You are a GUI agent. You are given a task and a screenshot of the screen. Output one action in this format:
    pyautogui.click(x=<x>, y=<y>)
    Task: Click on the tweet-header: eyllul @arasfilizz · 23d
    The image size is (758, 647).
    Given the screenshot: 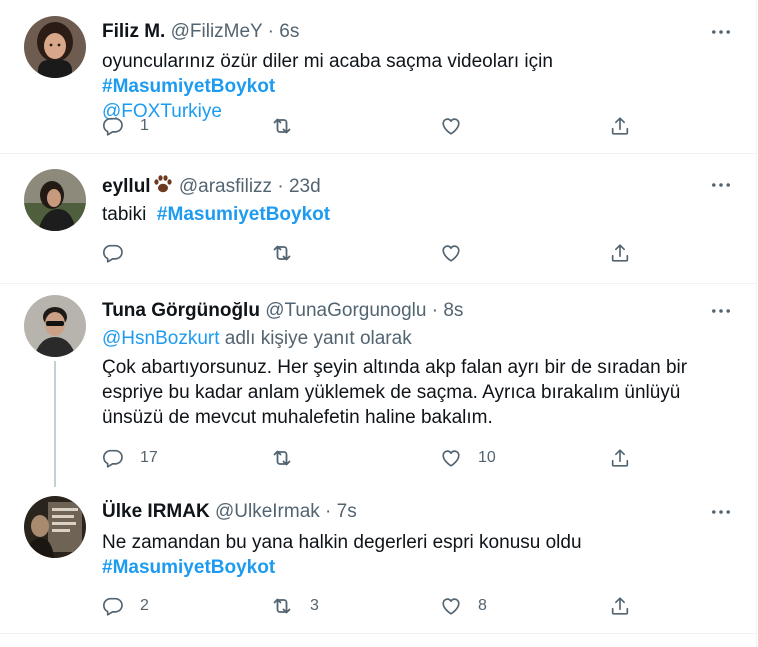 What is the action you would take?
    pyautogui.click(x=399, y=185)
    